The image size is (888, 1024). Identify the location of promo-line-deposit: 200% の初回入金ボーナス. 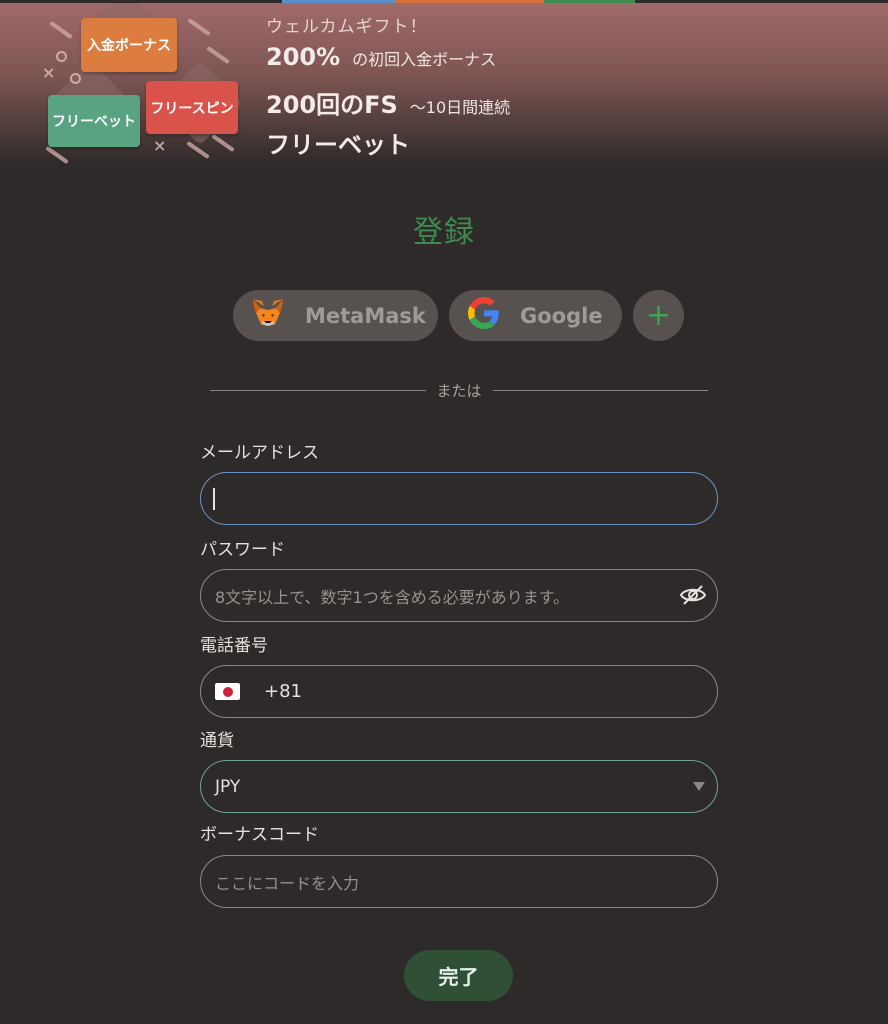
(381, 57).